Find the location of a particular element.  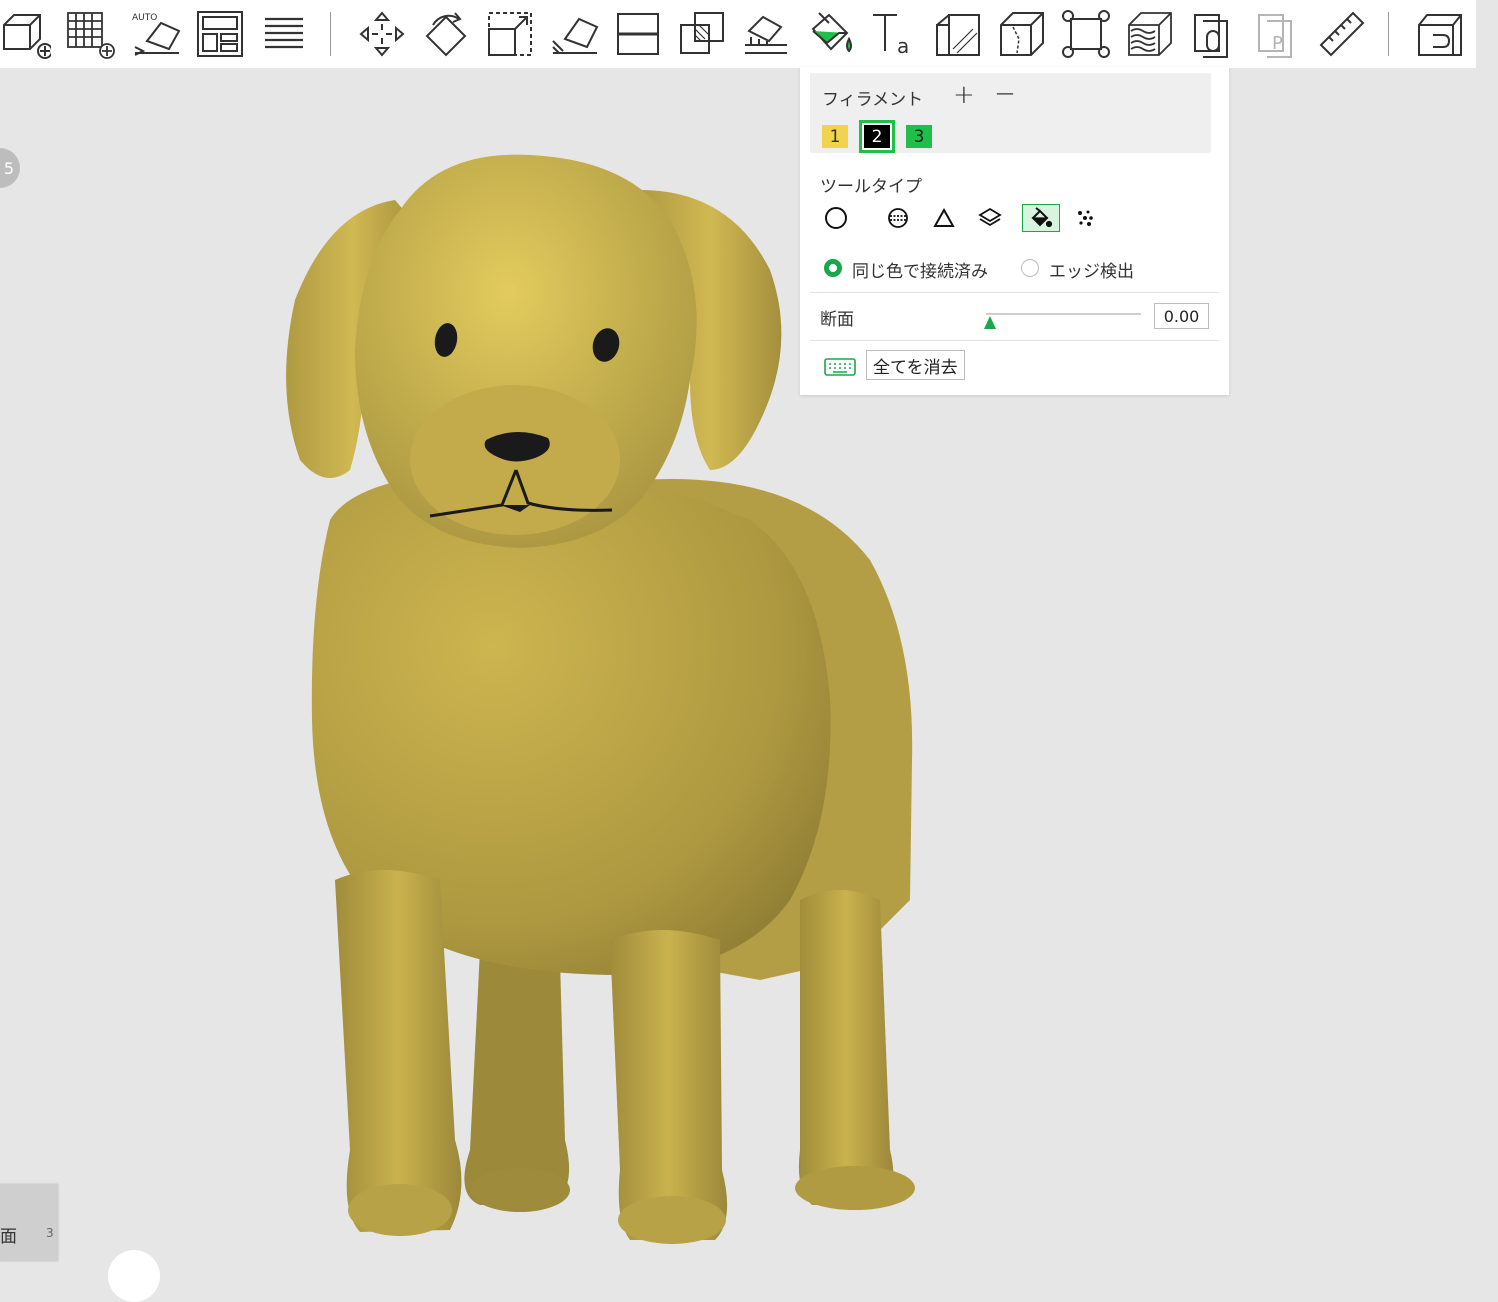

add-object-icon is located at coordinates (26, 34).